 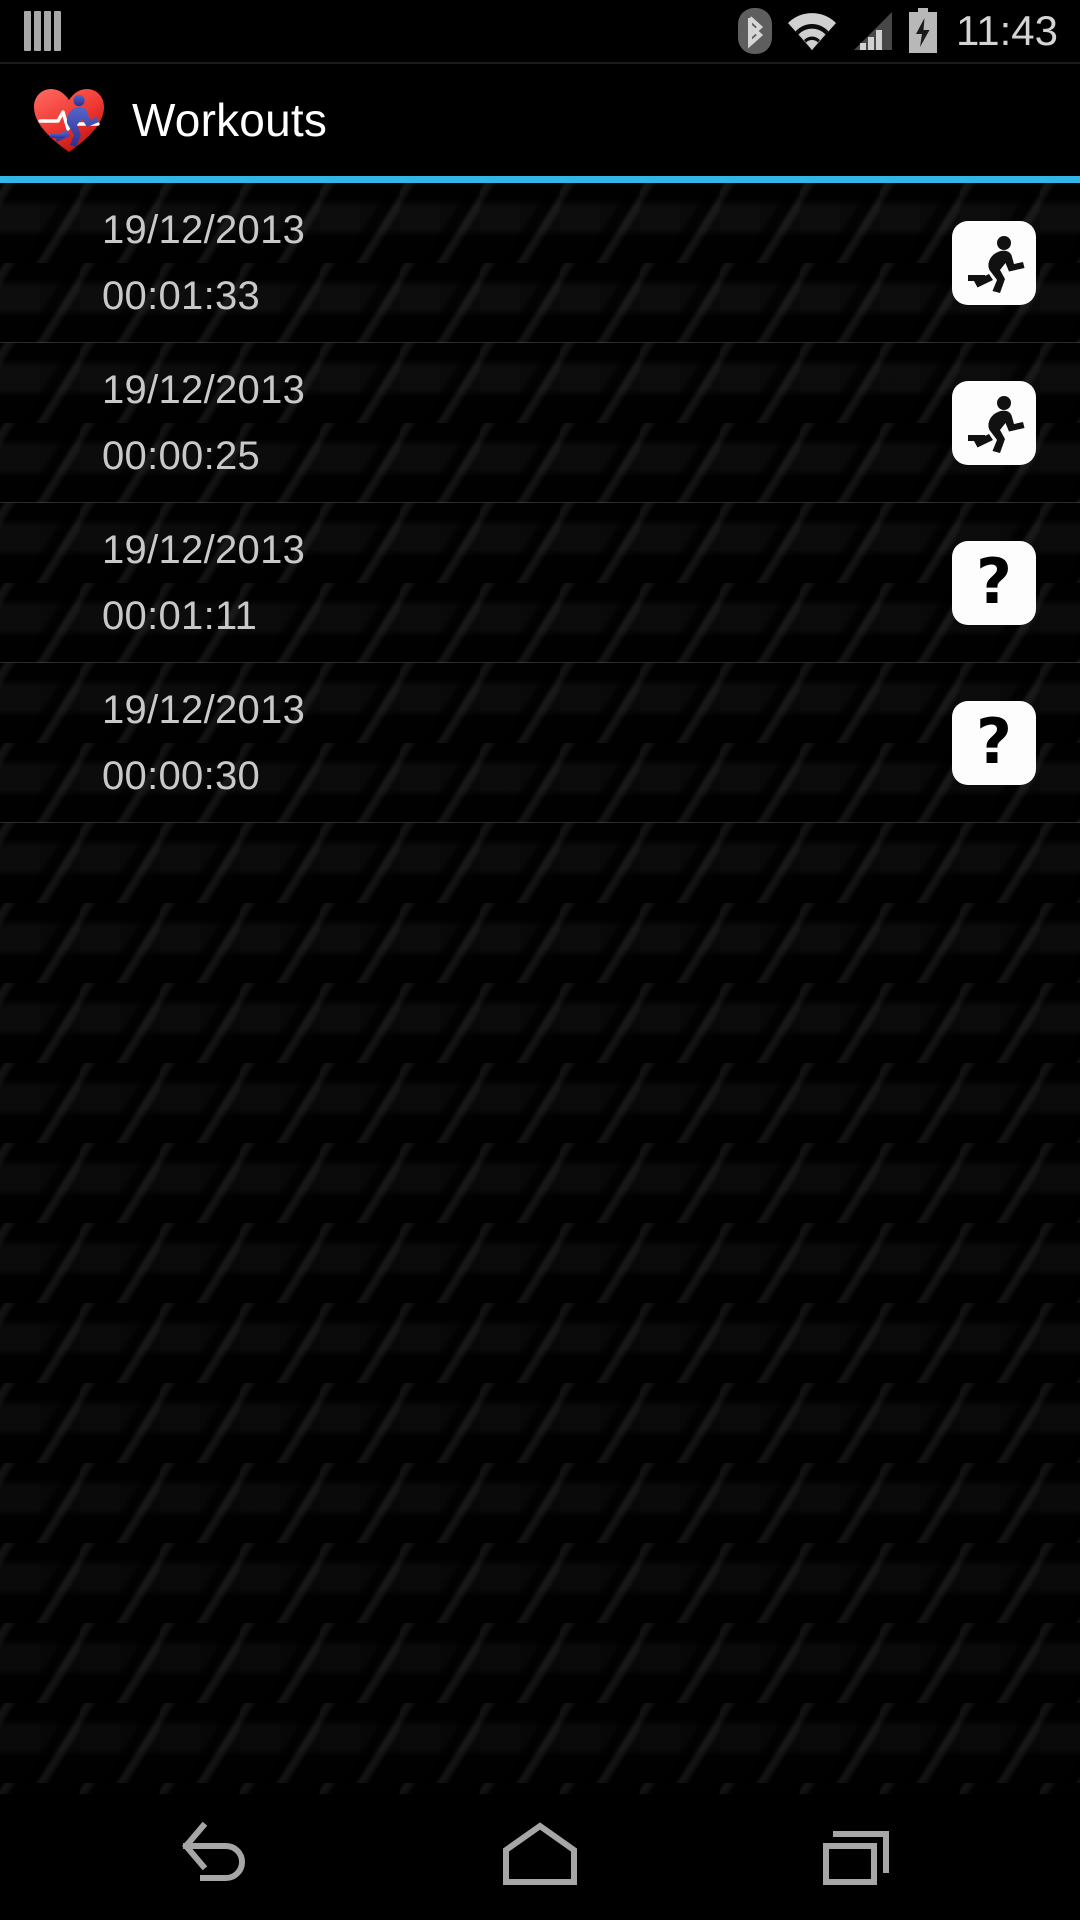 I want to click on status-bar: 11:43, so click(x=540, y=31).